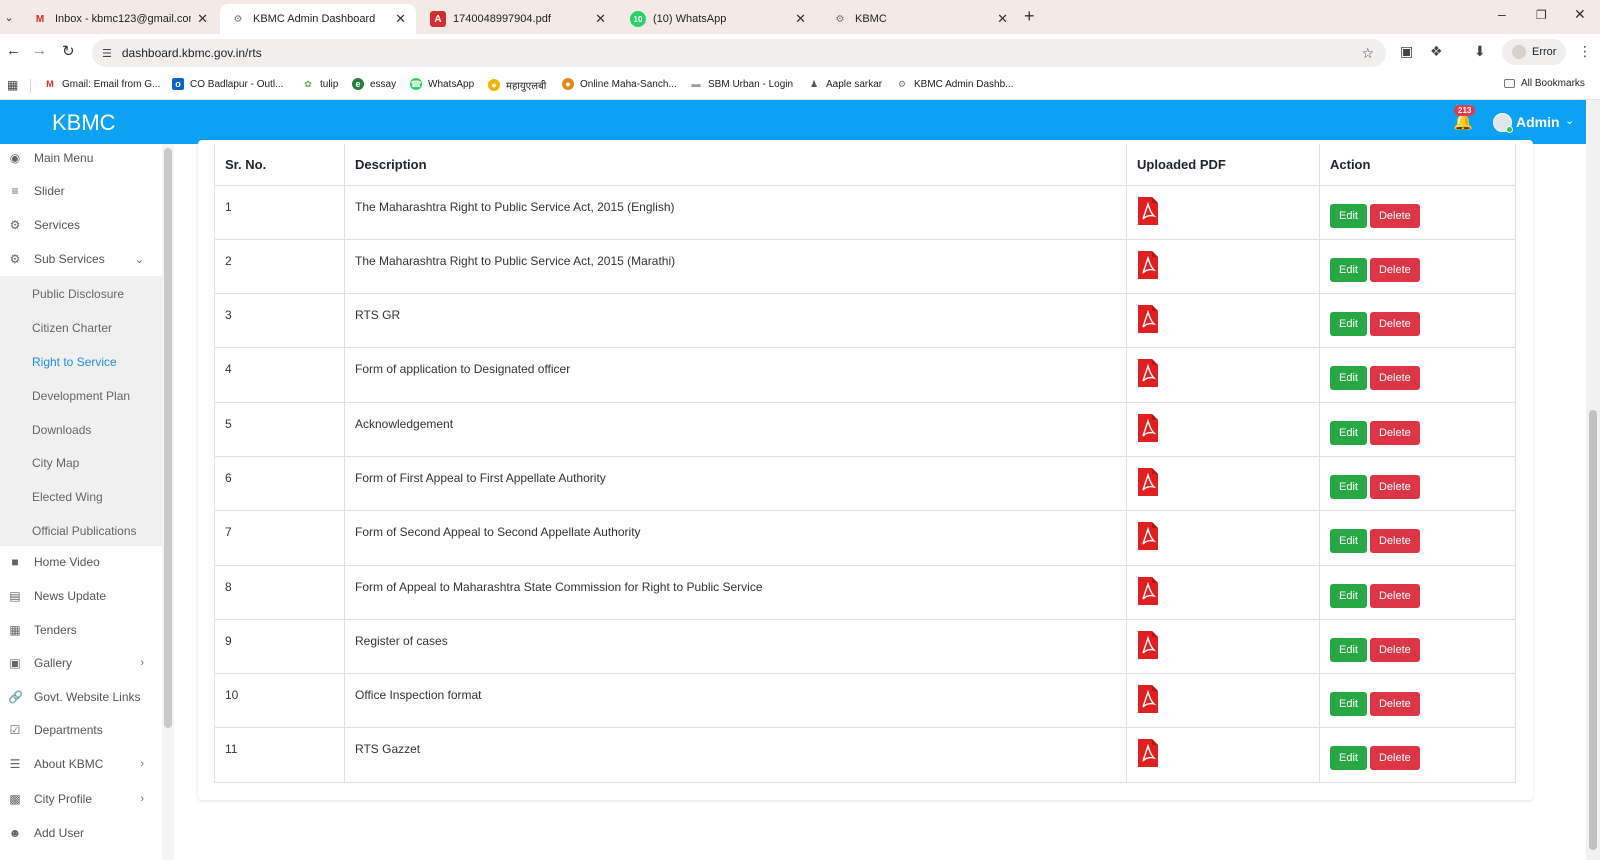  What do you see at coordinates (1569, 120) in the screenshot?
I see `chevron-down-icon: ⌄` at bounding box center [1569, 120].